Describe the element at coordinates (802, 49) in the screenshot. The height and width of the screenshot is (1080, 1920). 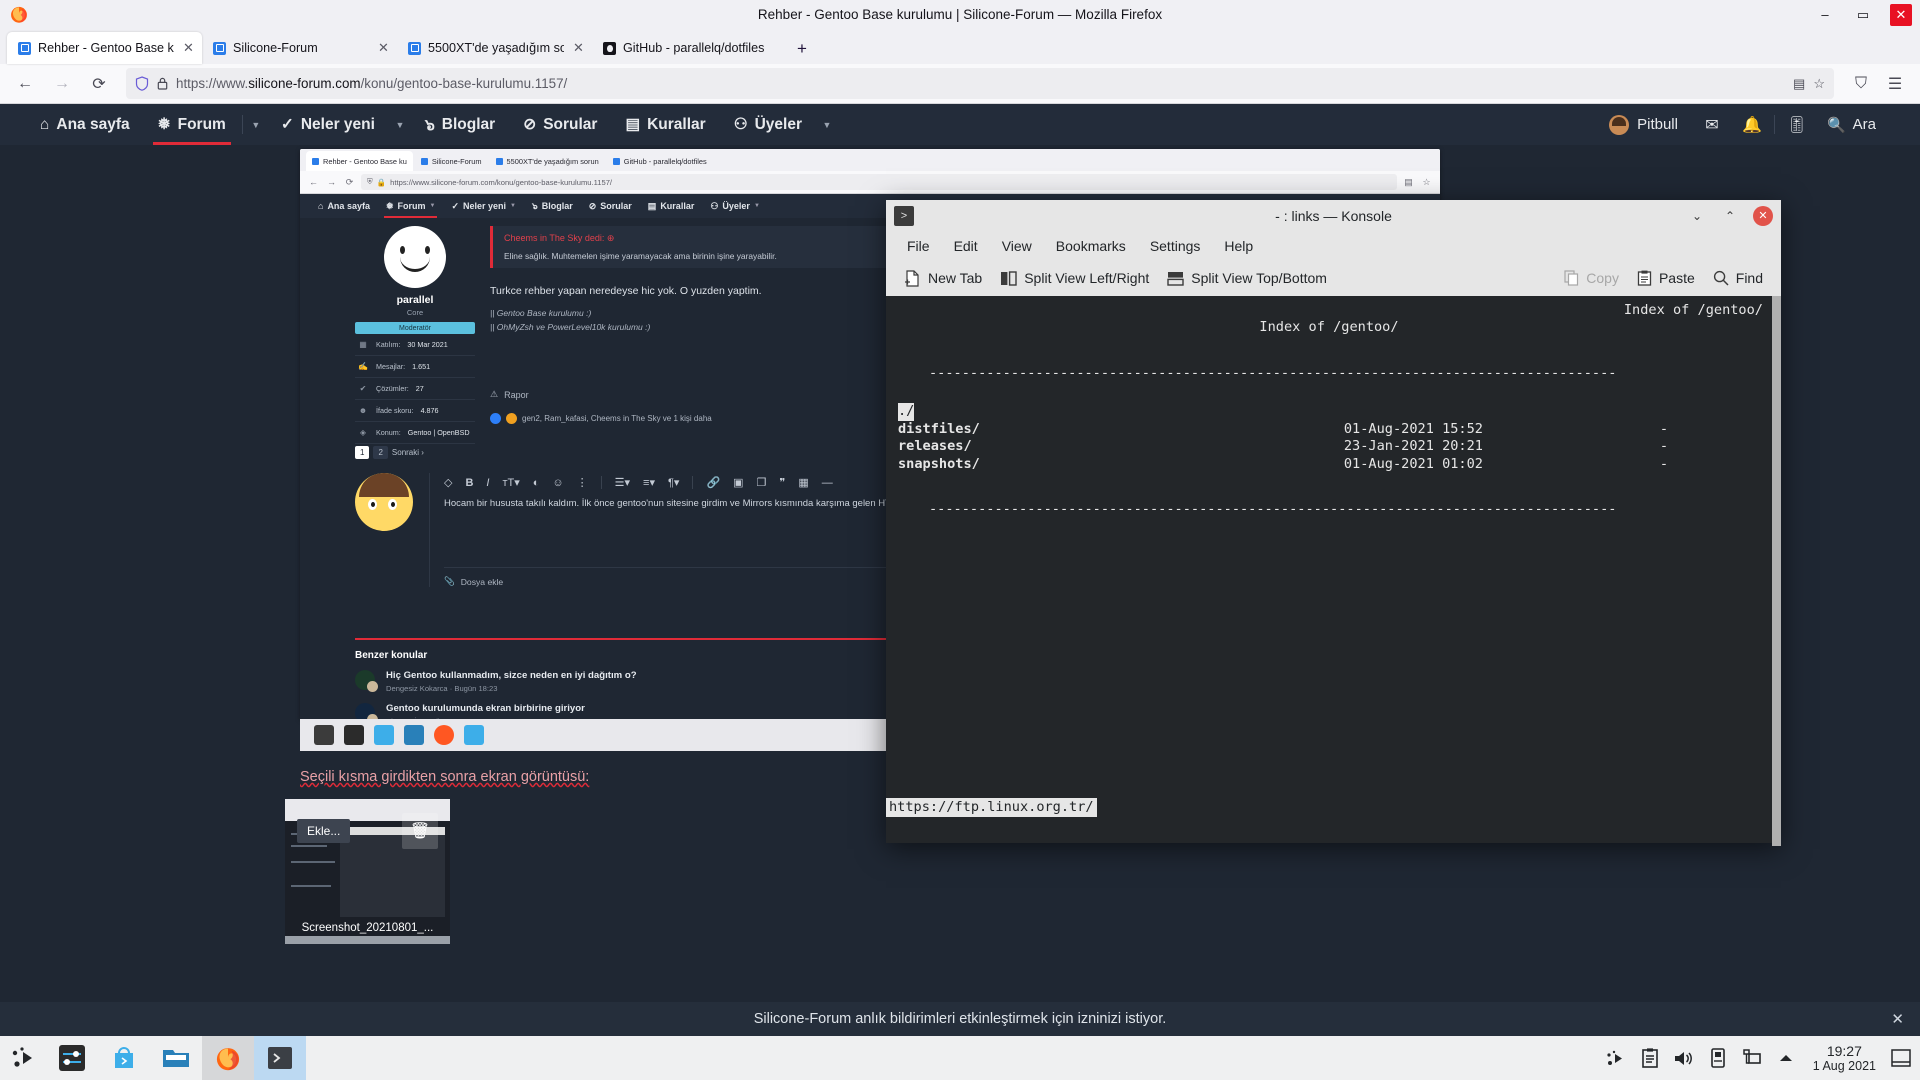
I see `new-tab-button: +` at that location.